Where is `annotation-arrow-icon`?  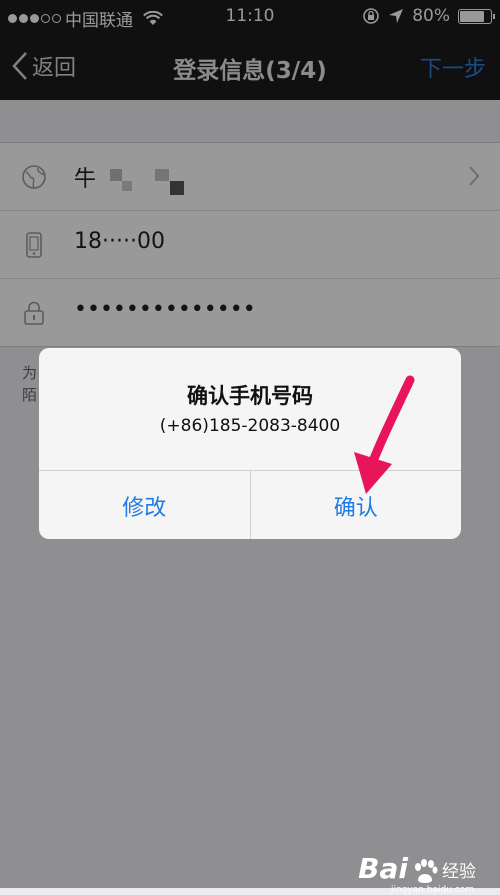
annotation-arrow-icon is located at coordinates (384, 434).